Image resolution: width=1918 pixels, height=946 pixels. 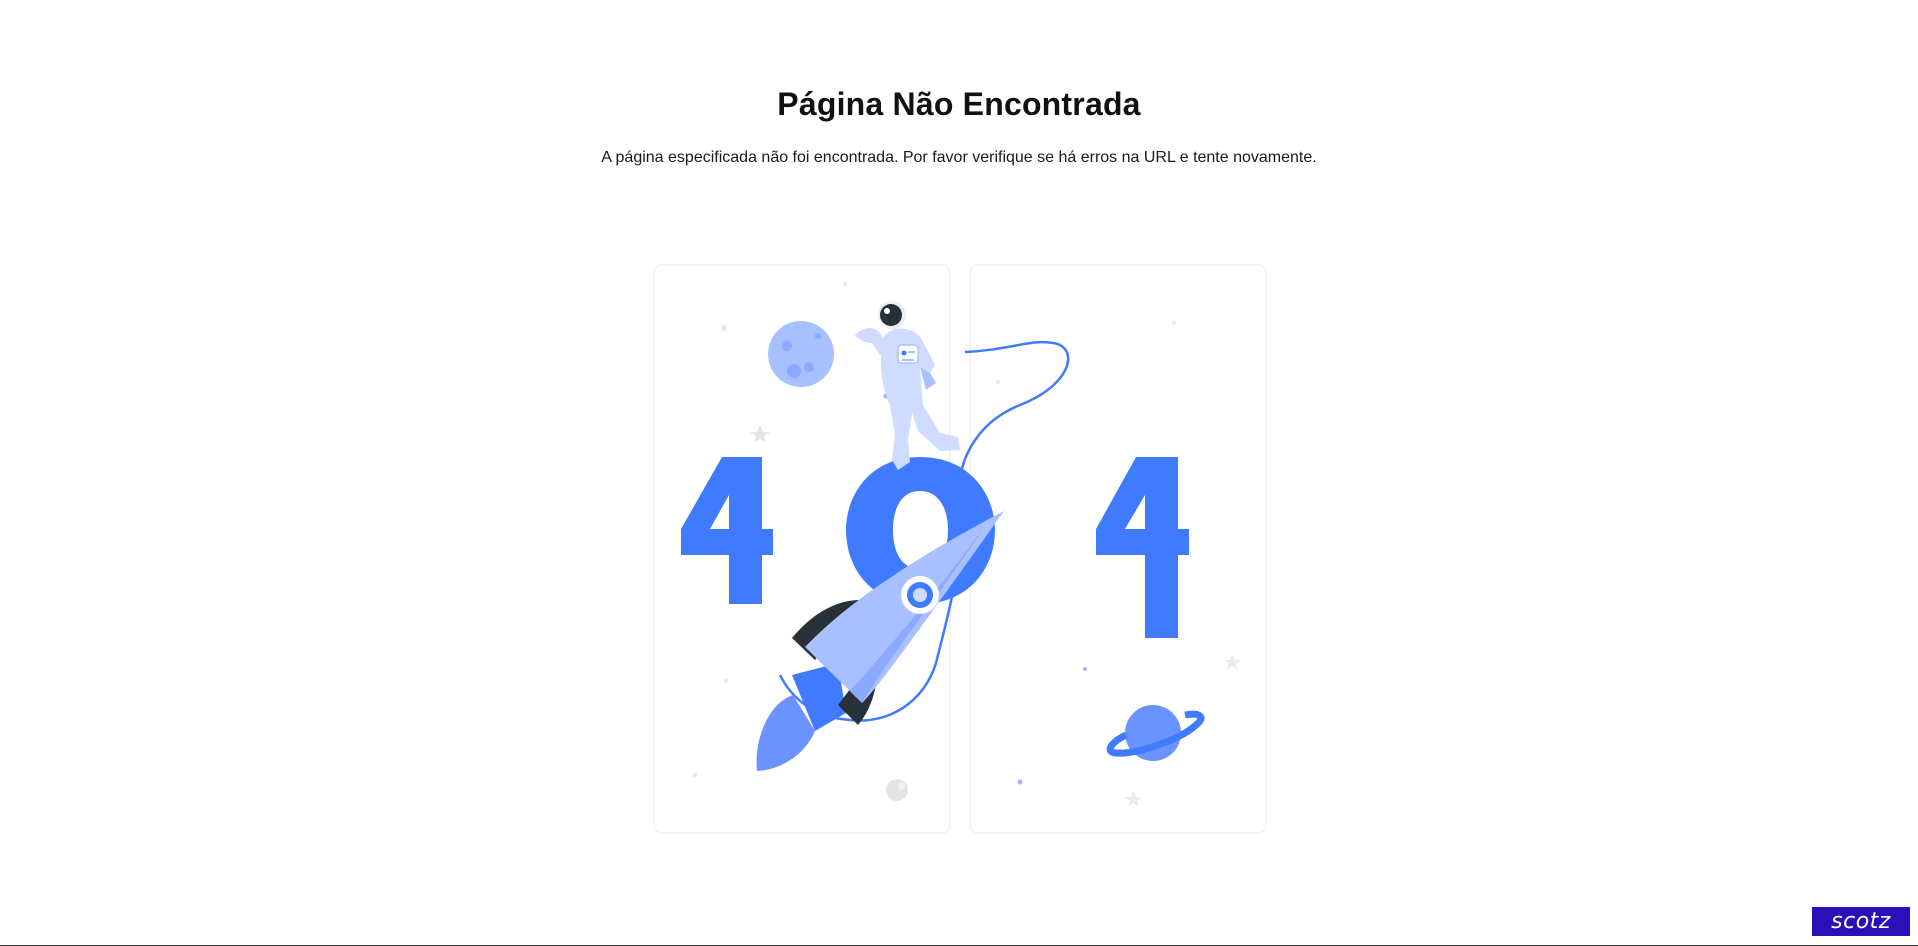 I want to click on brand-logo-text: scotz, so click(x=1861, y=921).